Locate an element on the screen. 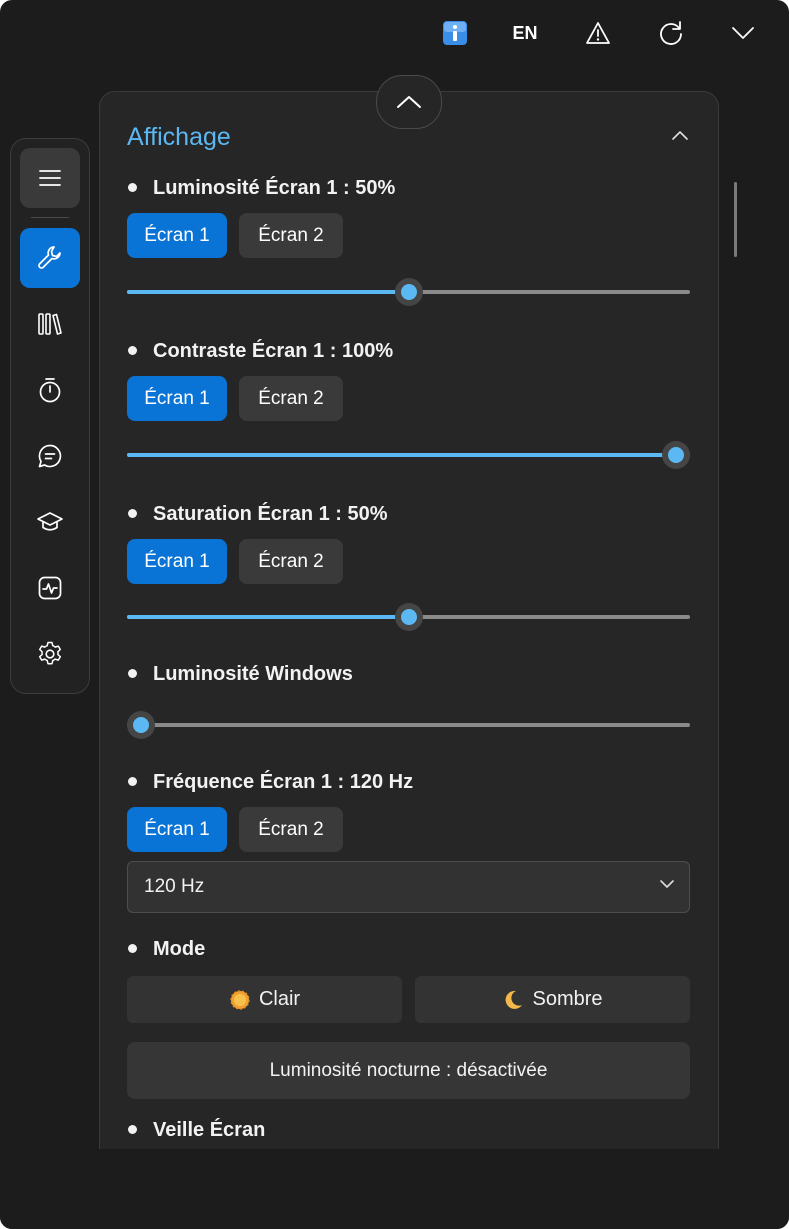 This screenshot has height=1229, width=789. brightness-slider is located at coordinates (408, 292).